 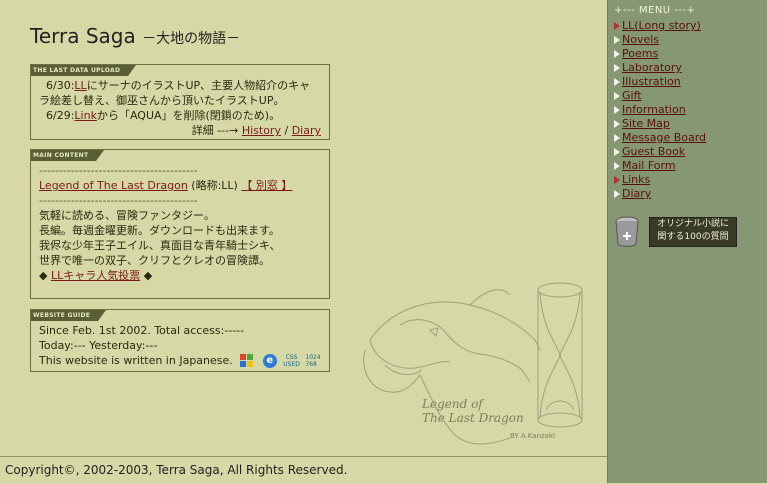 I want to click on illustration-signature: BY A.Kanzaki, so click(x=532, y=436).